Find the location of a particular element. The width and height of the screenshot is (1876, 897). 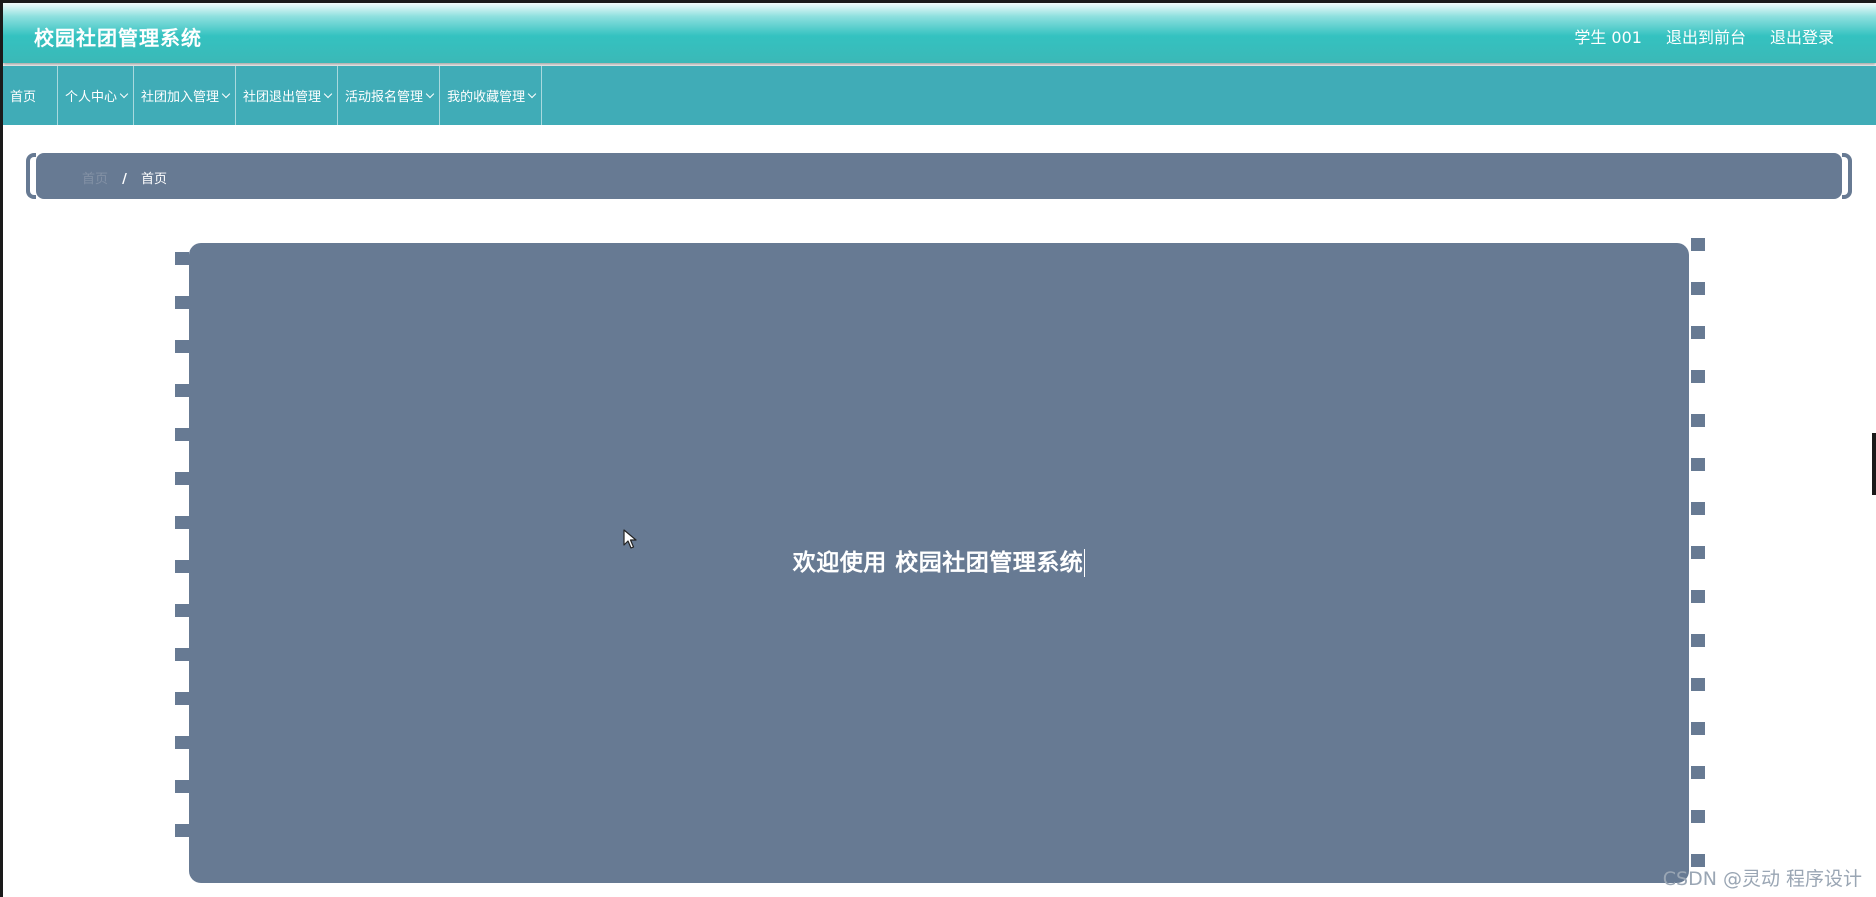

card-right-edge-decoration is located at coordinates (1697, 561).